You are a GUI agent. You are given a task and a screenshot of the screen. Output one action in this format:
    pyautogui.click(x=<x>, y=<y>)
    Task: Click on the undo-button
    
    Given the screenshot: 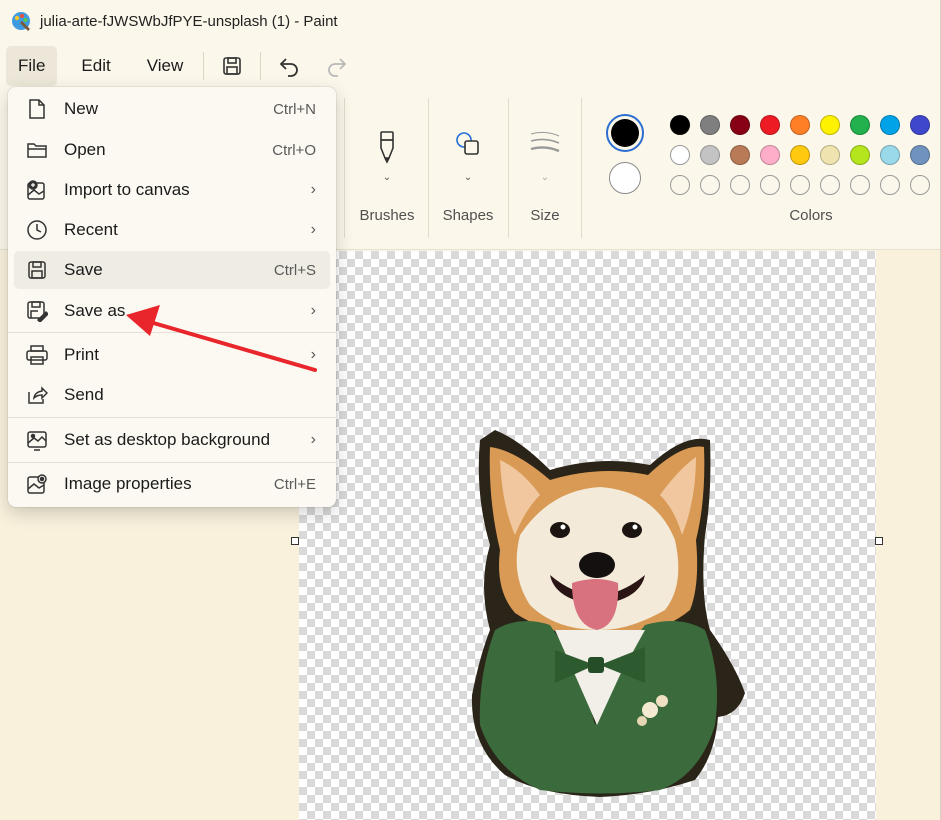 What is the action you would take?
    pyautogui.click(x=289, y=66)
    